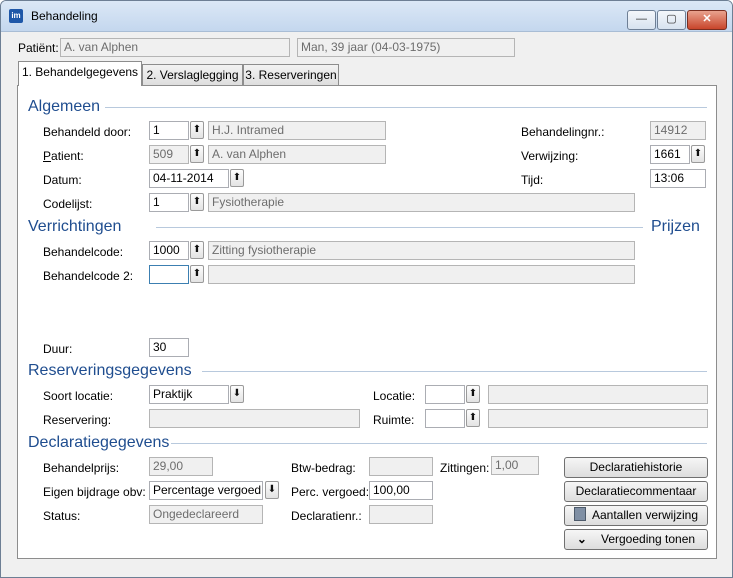  I want to click on ruimte-code-field, so click(445, 418).